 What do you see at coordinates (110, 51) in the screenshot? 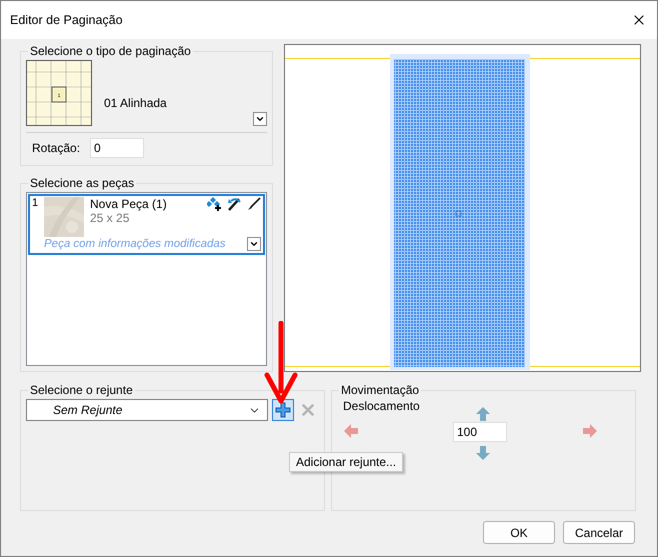
I see `group-legend: Selecione o tipo de paginação` at bounding box center [110, 51].